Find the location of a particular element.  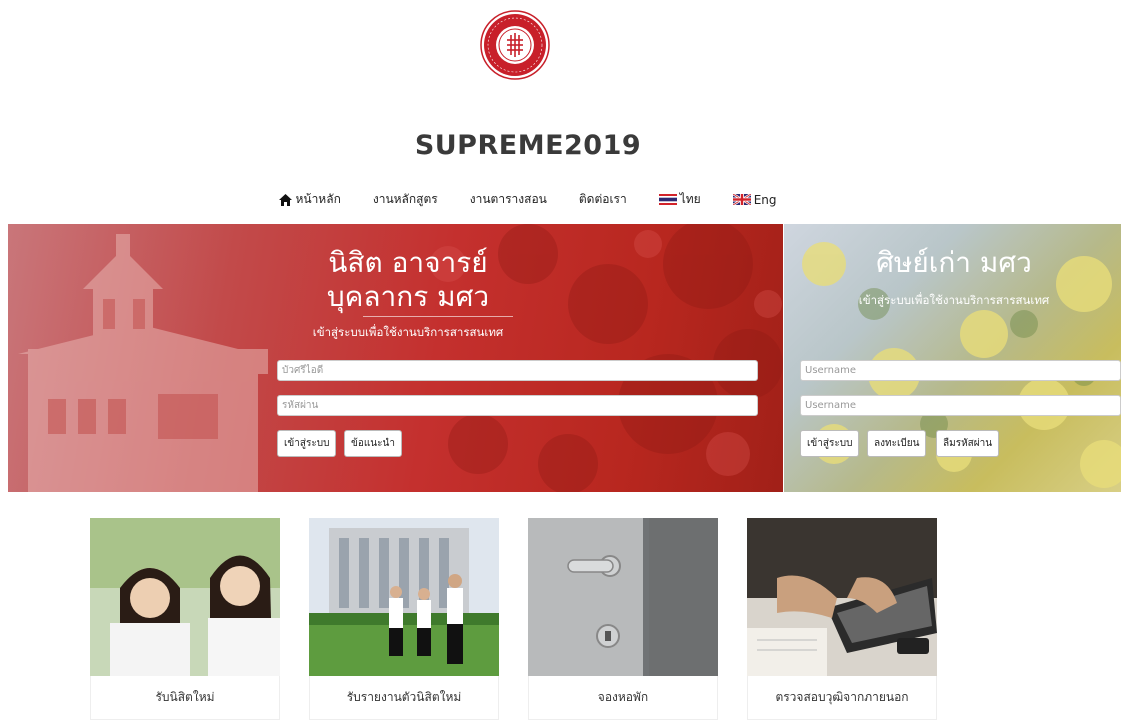

staff-subtitle: เข้าสู่ระบบเพื่อใช้งานบริการสารสนเทศ is located at coordinates (408, 332).